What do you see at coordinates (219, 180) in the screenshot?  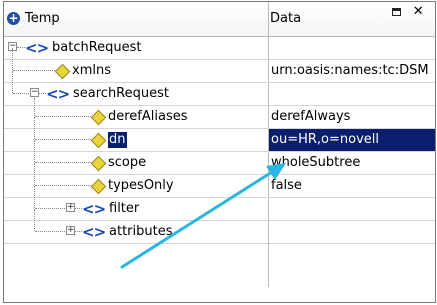 I see `table-row: typesOnly false` at bounding box center [219, 180].